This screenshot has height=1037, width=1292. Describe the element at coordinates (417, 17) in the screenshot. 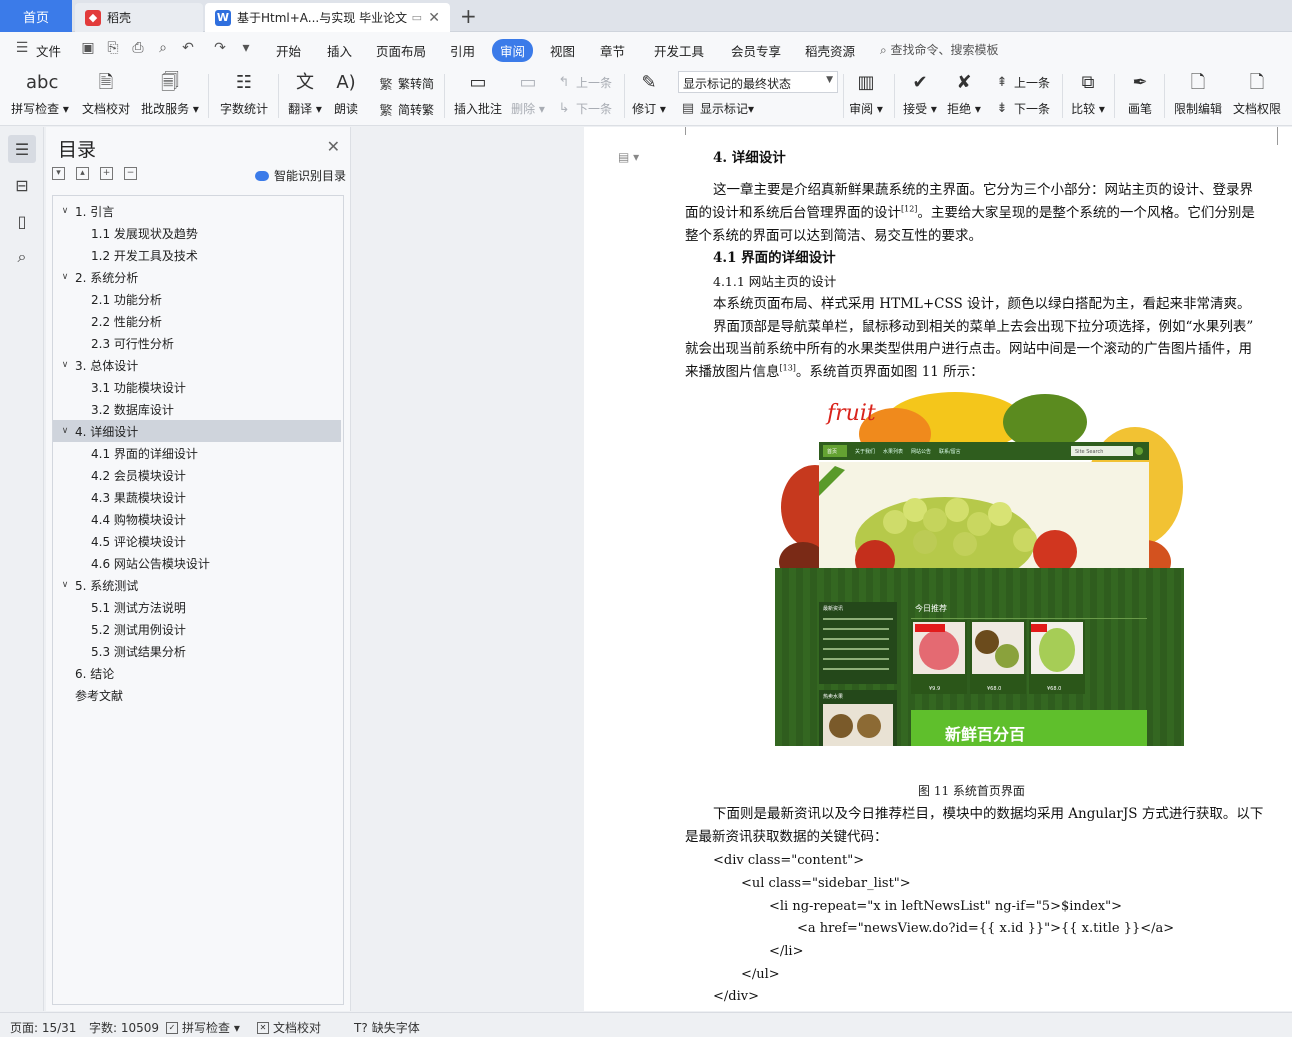

I see `pin-icon: ▭` at that location.